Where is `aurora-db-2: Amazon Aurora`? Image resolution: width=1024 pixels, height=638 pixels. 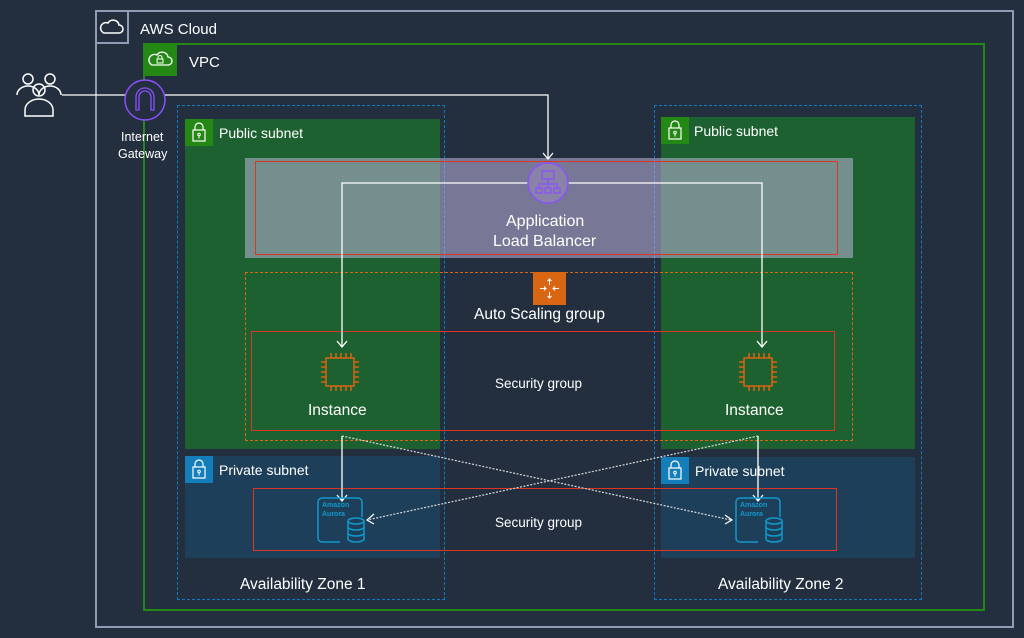
aurora-db-2: Amazon Aurora is located at coordinates (760, 521).